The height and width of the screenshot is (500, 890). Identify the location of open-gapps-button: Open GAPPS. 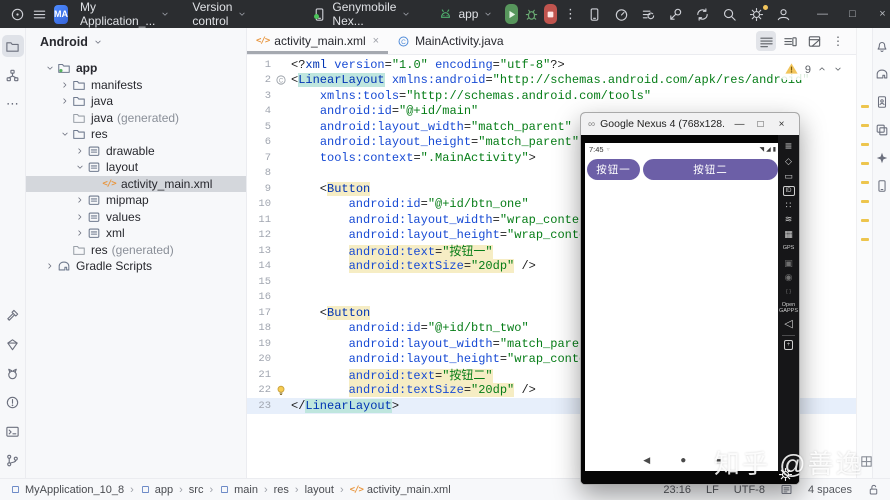
(788, 308).